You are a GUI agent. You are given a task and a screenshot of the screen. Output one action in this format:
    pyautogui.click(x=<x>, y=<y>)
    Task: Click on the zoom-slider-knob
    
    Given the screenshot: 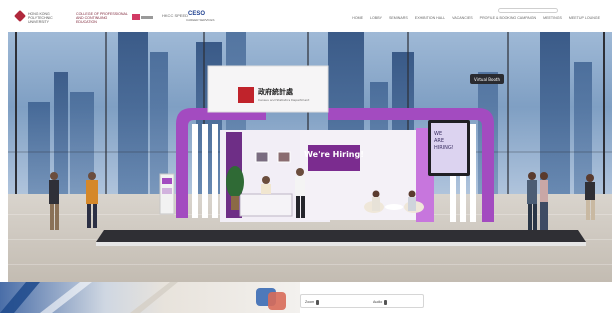 What is the action you would take?
    pyautogui.click(x=318, y=302)
    